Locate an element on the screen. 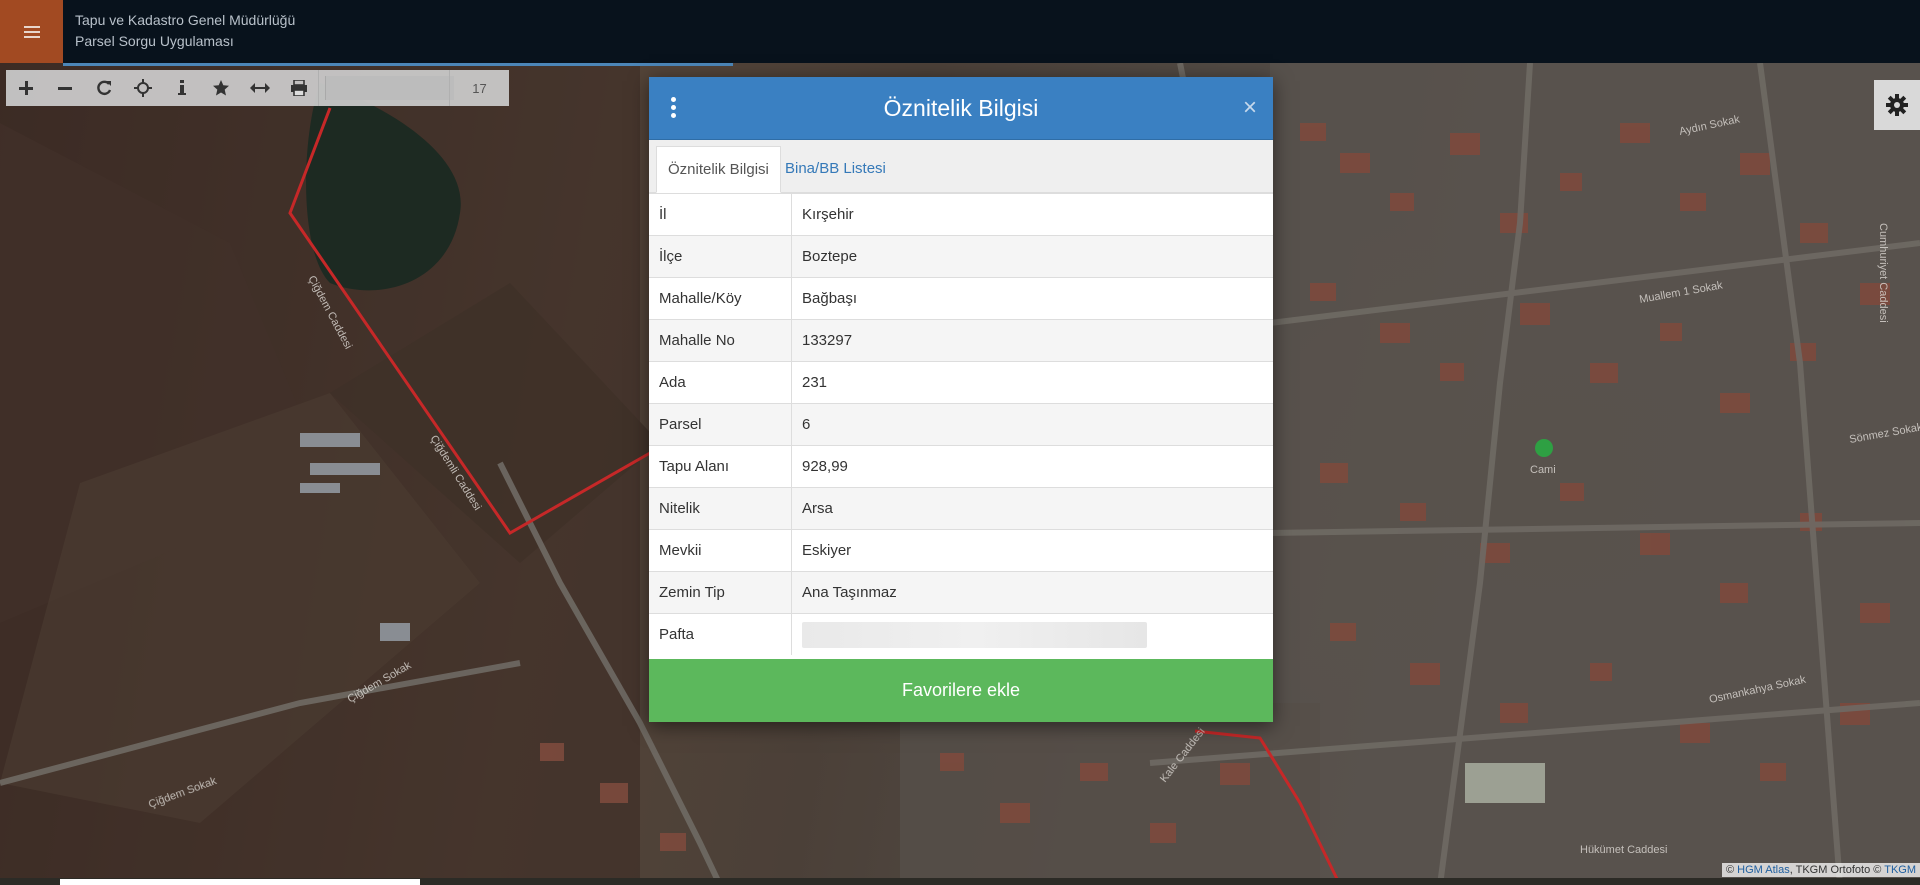 This screenshot has height=885, width=1920. attribute-value: Arsa is located at coordinates (1032, 508).